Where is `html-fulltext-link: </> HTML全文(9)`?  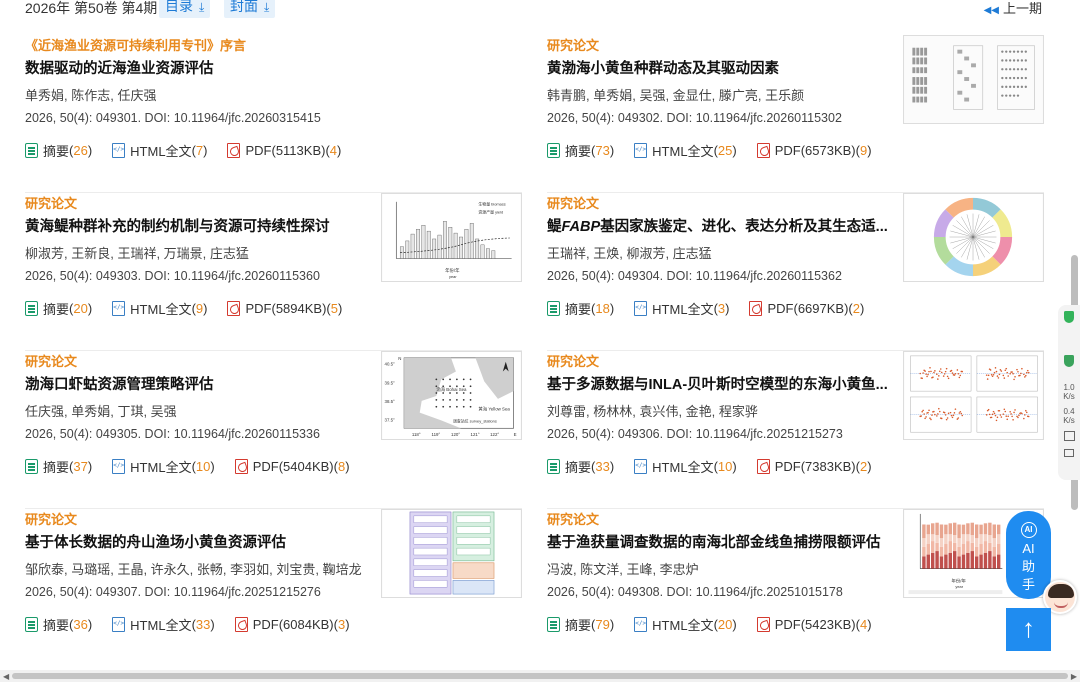
html-fulltext-link: </> HTML全文(9) is located at coordinates (159, 308).